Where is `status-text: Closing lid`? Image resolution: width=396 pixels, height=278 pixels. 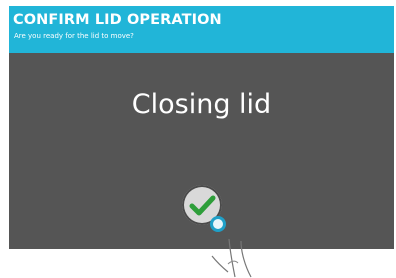 status-text: Closing lid is located at coordinates (201, 104).